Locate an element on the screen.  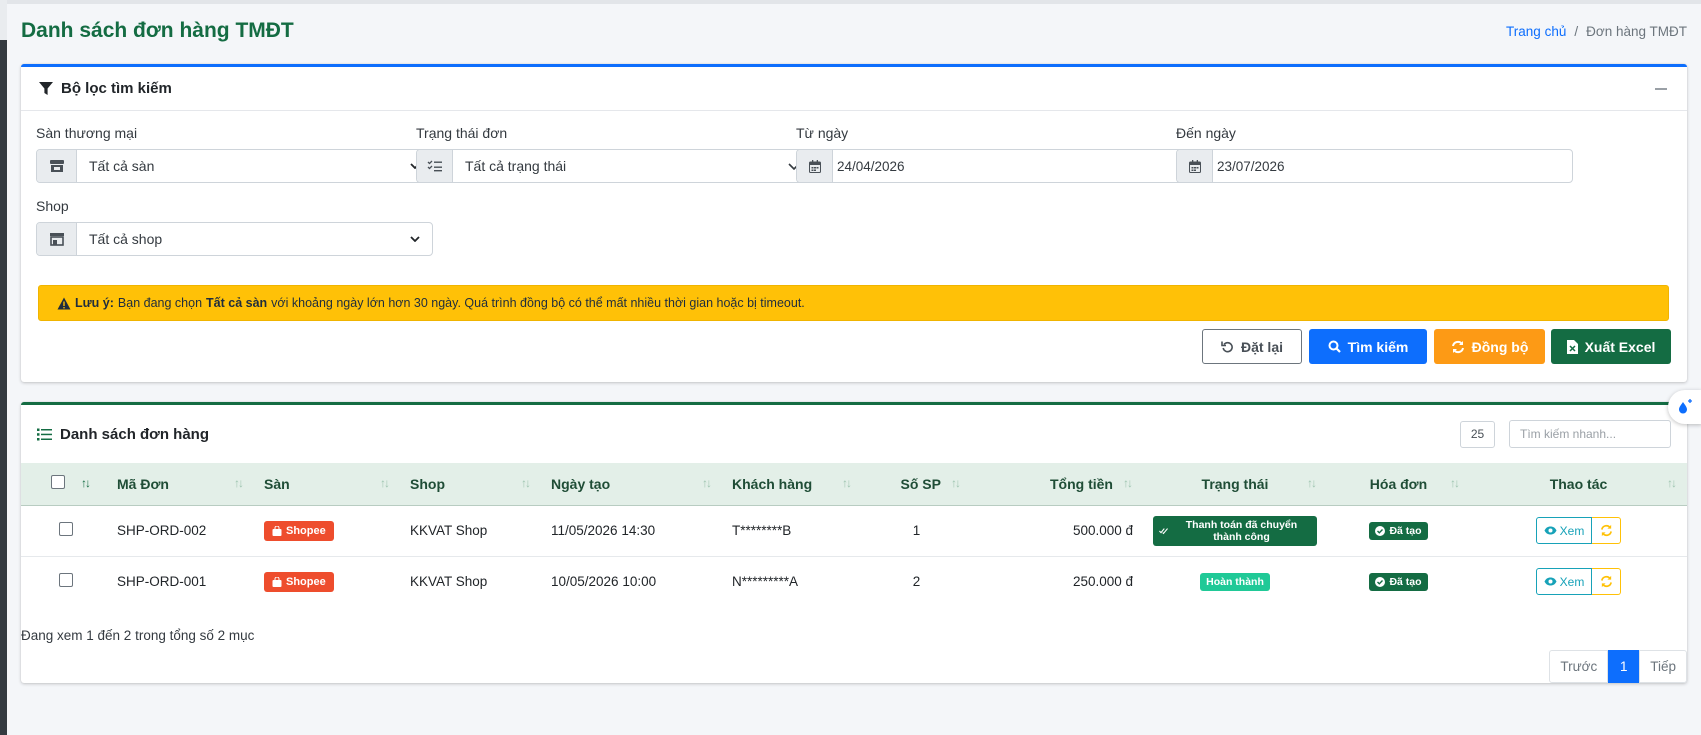
col-customer: Khách hàng ↑↓ is located at coordinates (792, 484).